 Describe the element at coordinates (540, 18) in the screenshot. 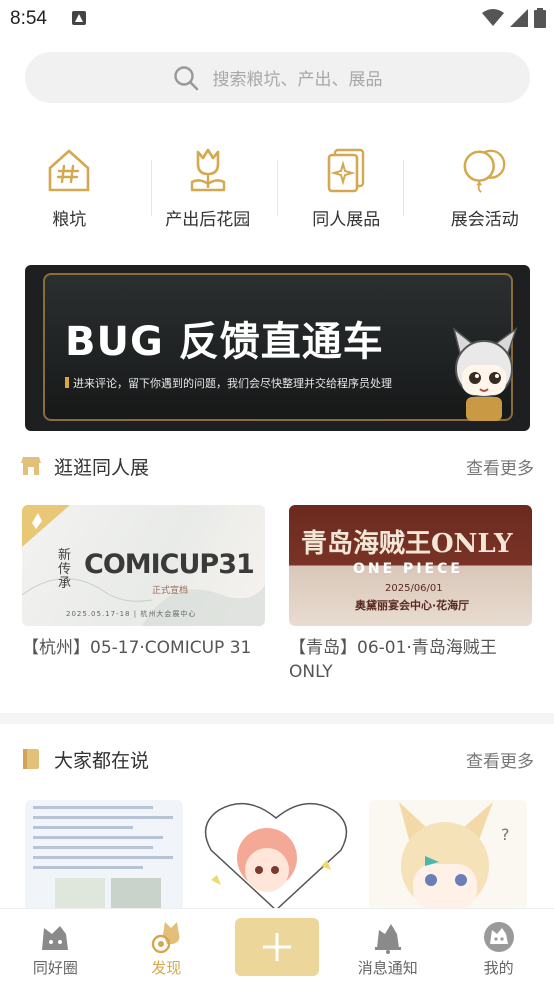

I see `battery-icon` at that location.